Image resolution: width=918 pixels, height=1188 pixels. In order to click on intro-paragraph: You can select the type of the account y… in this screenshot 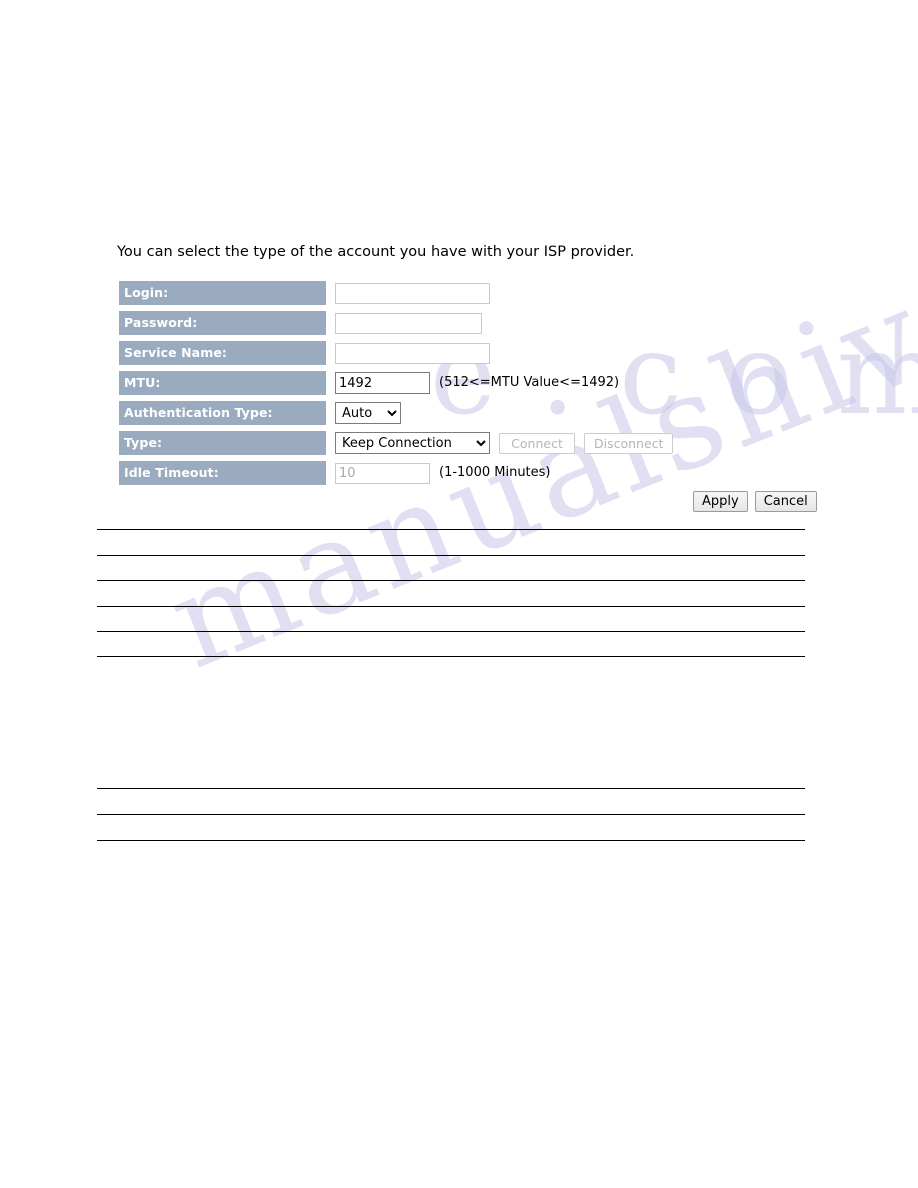, I will do `click(376, 252)`.